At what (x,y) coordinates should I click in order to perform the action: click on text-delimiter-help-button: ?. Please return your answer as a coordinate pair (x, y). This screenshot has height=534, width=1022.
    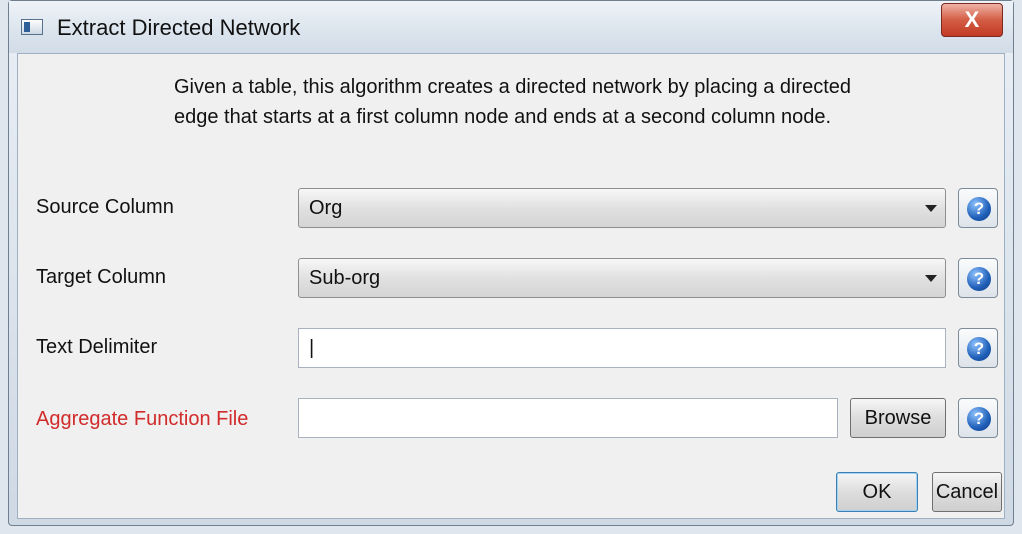
    Looking at the image, I should click on (978, 348).